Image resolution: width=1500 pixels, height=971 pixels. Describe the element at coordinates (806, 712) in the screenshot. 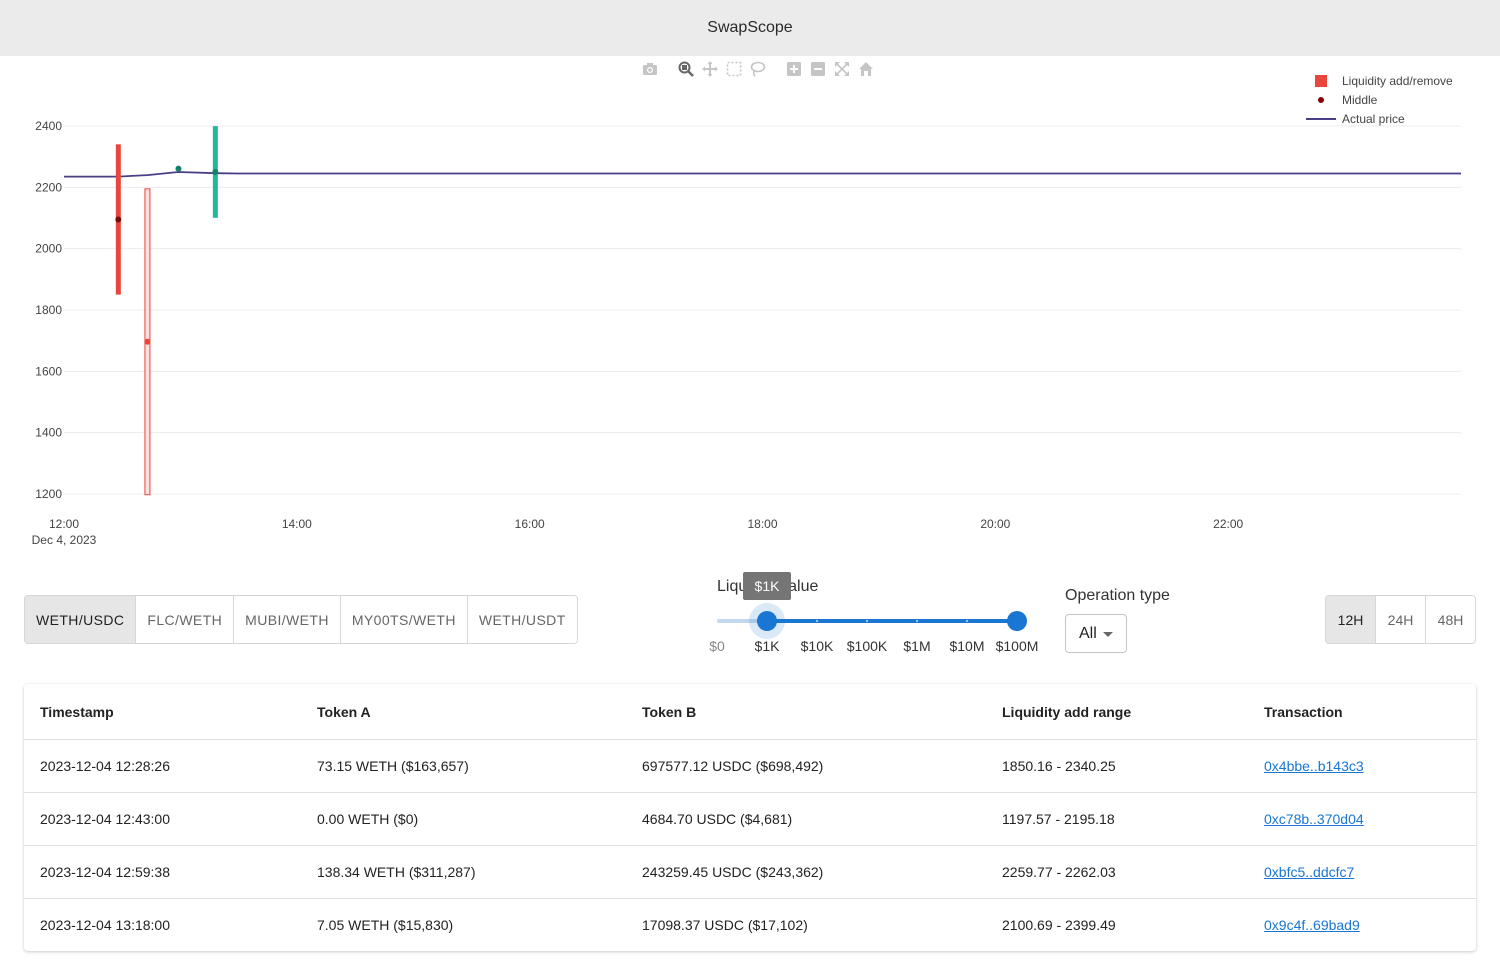

I see `column-header-token-b: Token B` at that location.